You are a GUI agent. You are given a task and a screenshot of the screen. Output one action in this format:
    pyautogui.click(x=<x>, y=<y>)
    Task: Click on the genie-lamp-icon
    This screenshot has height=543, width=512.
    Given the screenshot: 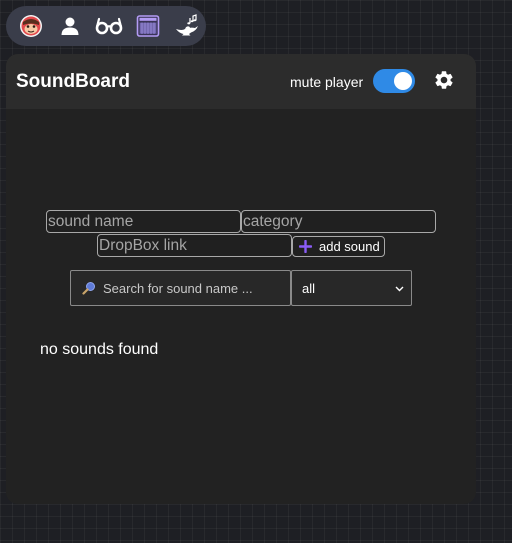 What is the action you would take?
    pyautogui.click(x=186, y=25)
    